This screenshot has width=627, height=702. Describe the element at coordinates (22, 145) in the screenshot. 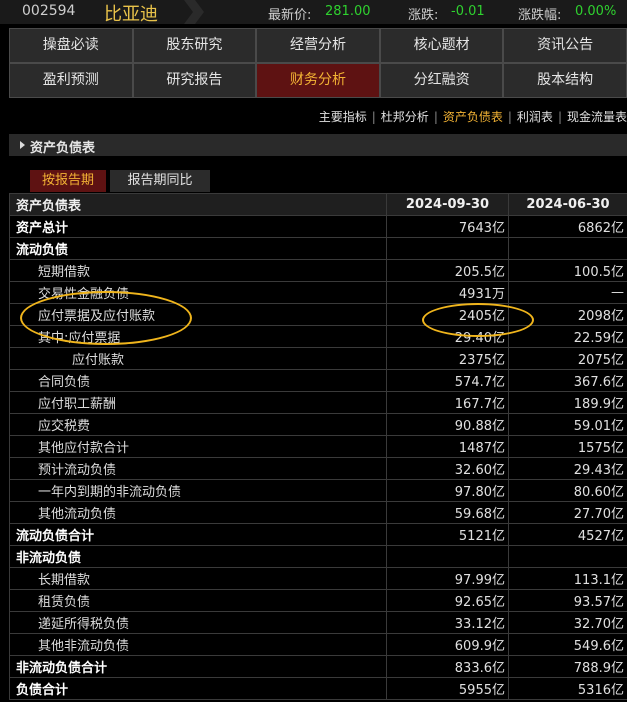

I see `caret-right-icon` at that location.